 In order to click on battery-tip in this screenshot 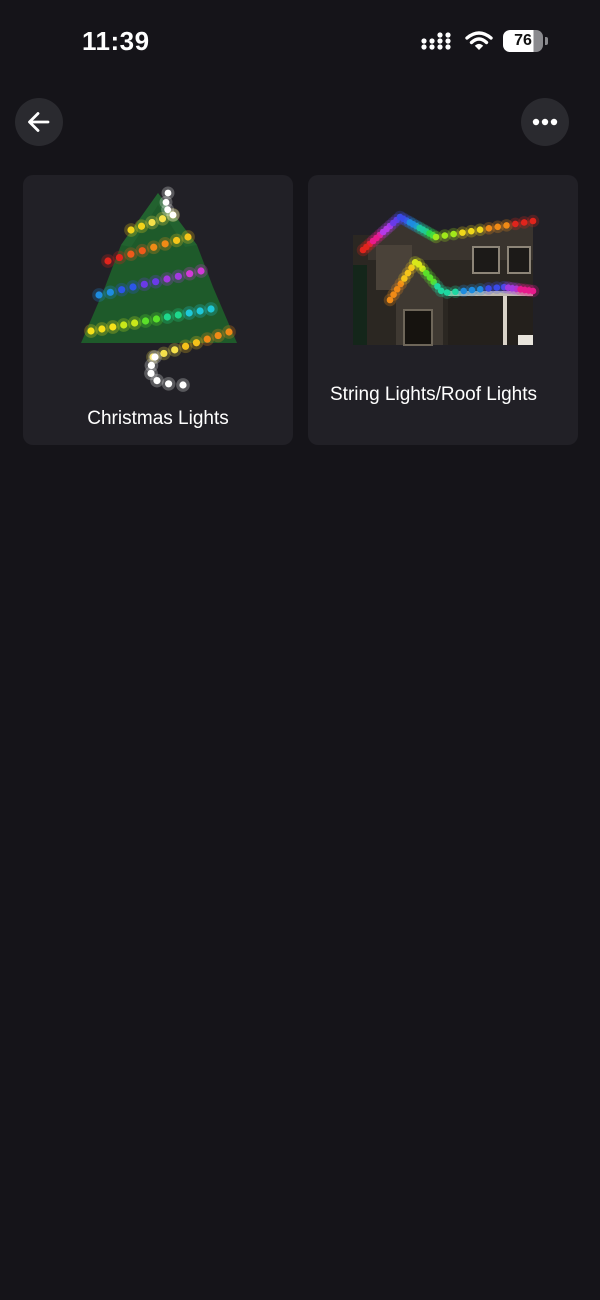, I will do `click(546, 41)`.